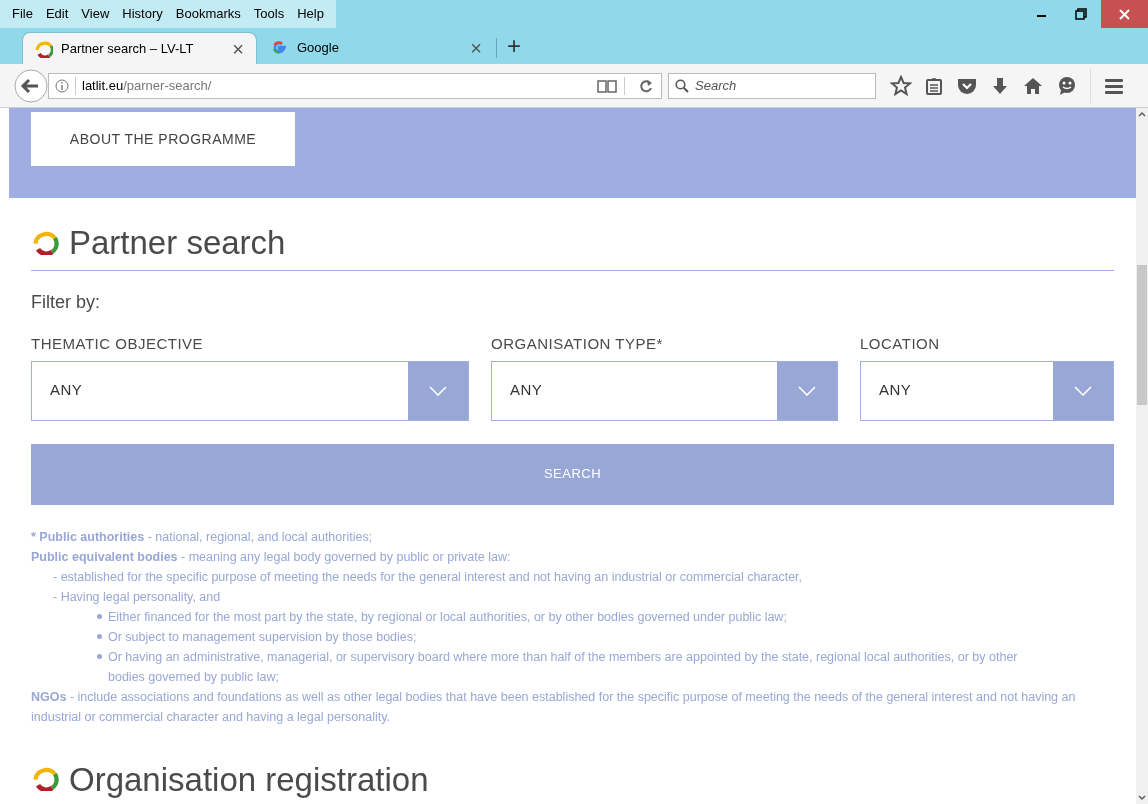  What do you see at coordinates (142, 14) in the screenshot?
I see `menu-item: History` at bounding box center [142, 14].